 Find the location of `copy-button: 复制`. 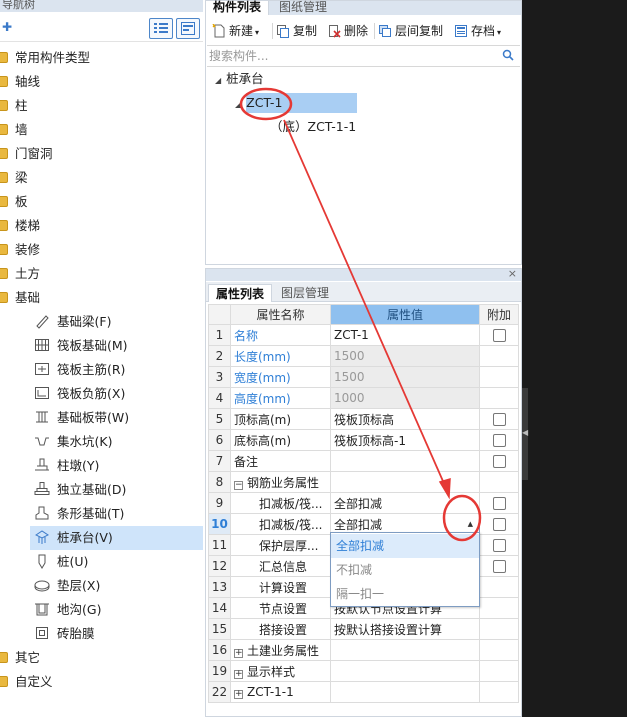

copy-button: 复制 is located at coordinates (296, 31).